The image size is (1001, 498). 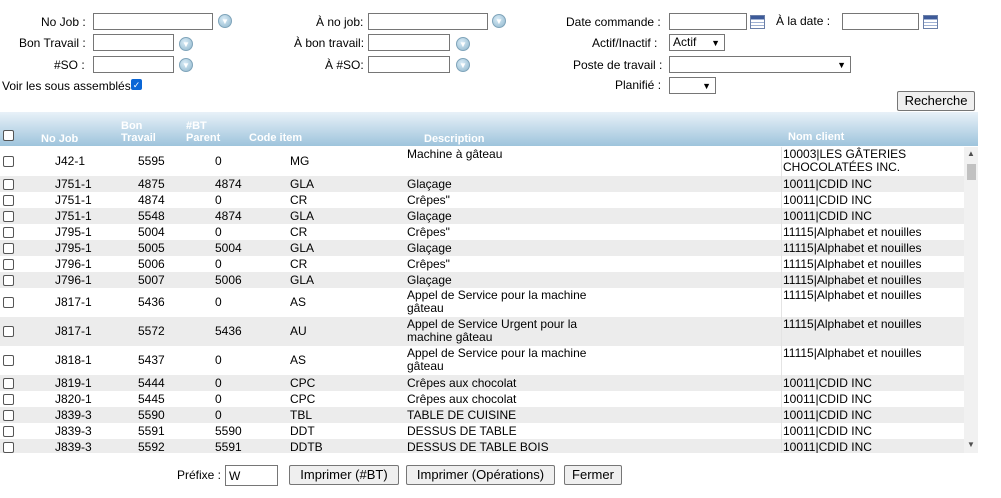 I want to click on voir-sous-assembles-checkbox: ✓, so click(x=136, y=84).